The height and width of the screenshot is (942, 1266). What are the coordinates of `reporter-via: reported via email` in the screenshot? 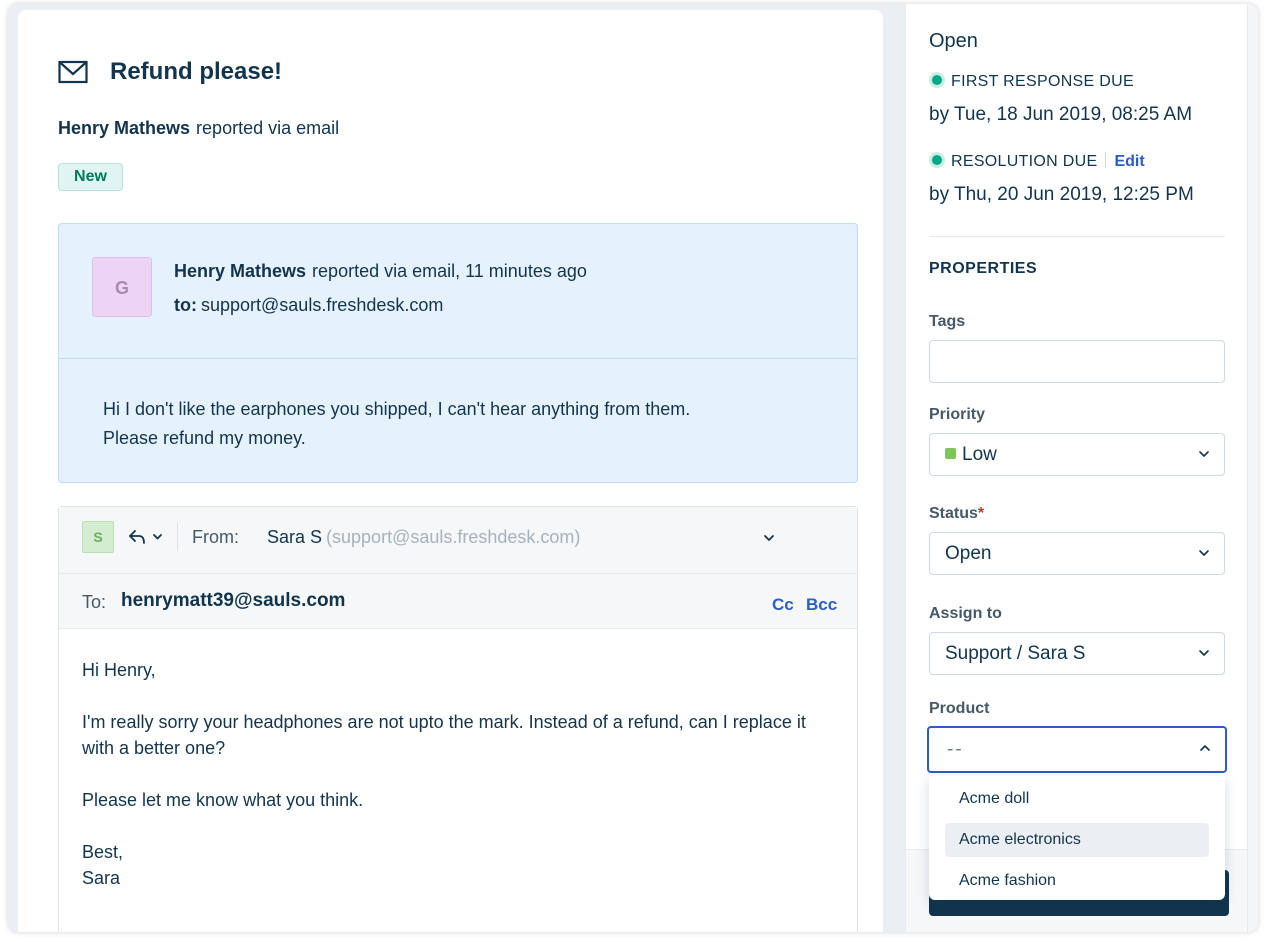 It's located at (268, 128).